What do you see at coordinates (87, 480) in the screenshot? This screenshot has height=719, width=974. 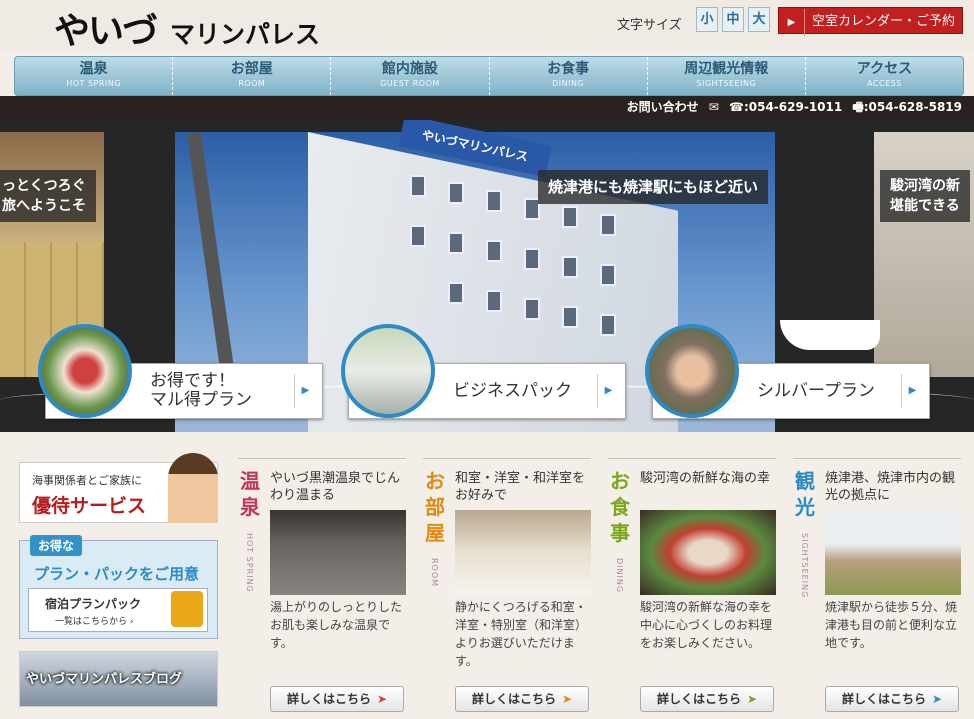 I see `banner-subtitle: 海事関係者とご家族に` at bounding box center [87, 480].